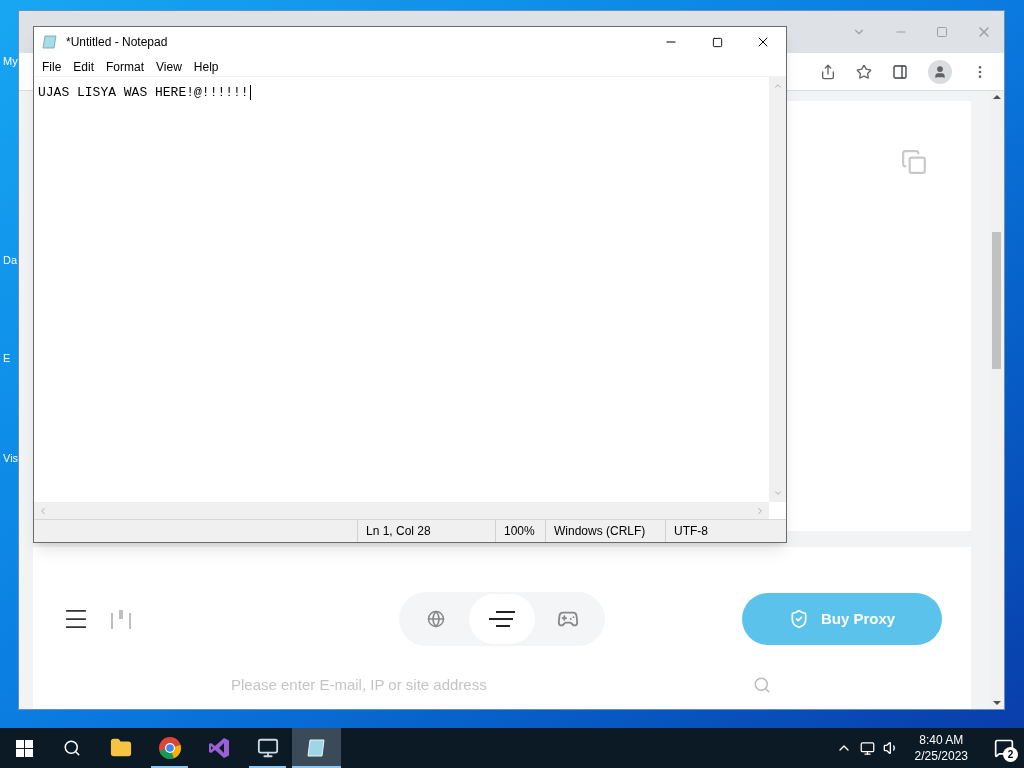  What do you see at coordinates (52, 66) in the screenshot?
I see `menu-item: File` at bounding box center [52, 66].